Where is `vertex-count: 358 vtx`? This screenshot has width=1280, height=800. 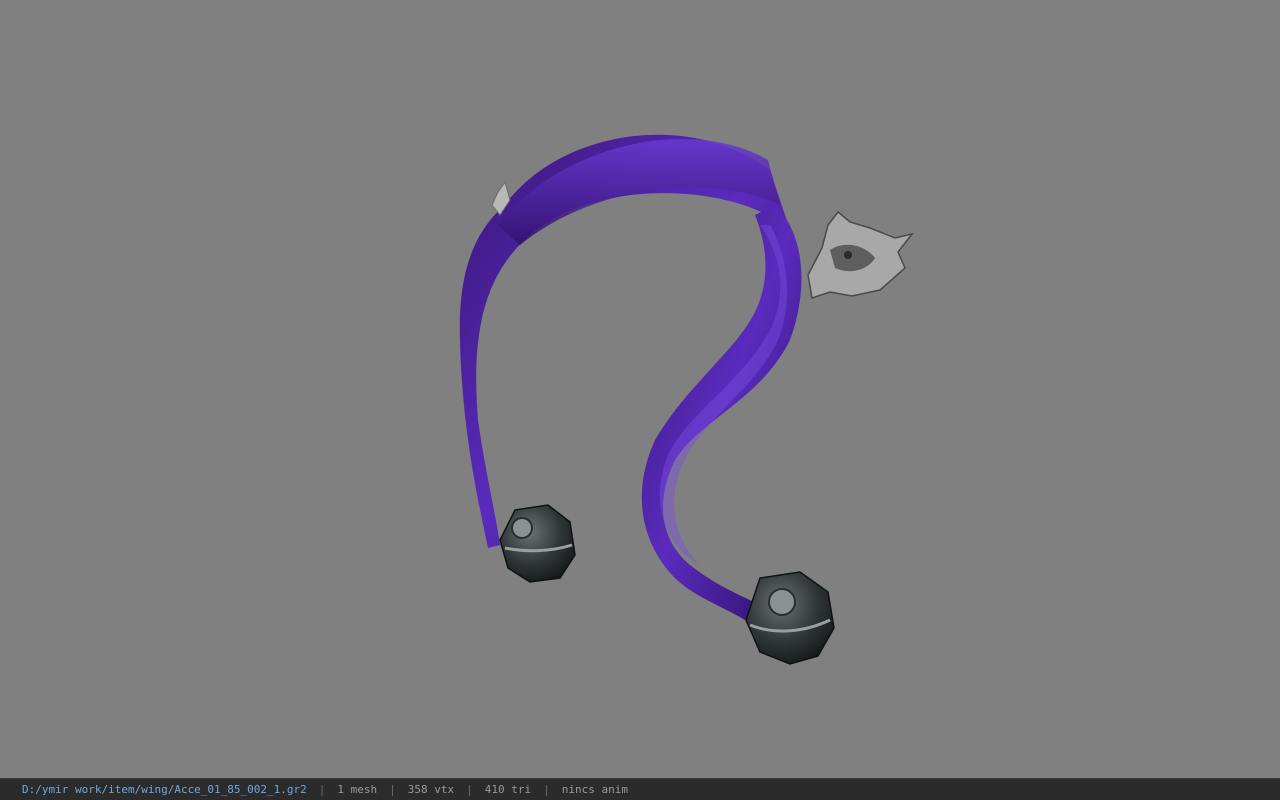 vertex-count: 358 vtx is located at coordinates (431, 789).